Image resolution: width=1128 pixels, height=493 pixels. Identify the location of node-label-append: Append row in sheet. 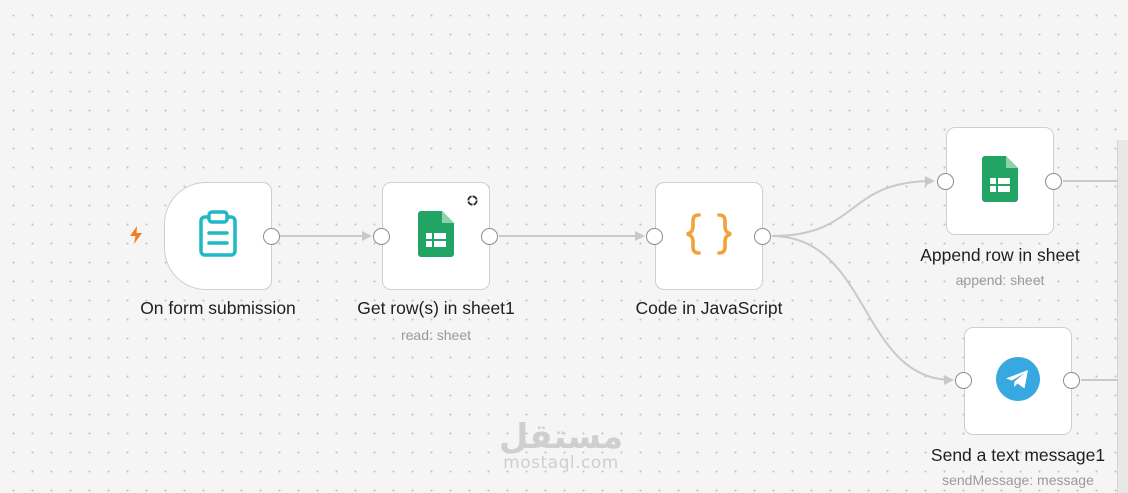
(1000, 255).